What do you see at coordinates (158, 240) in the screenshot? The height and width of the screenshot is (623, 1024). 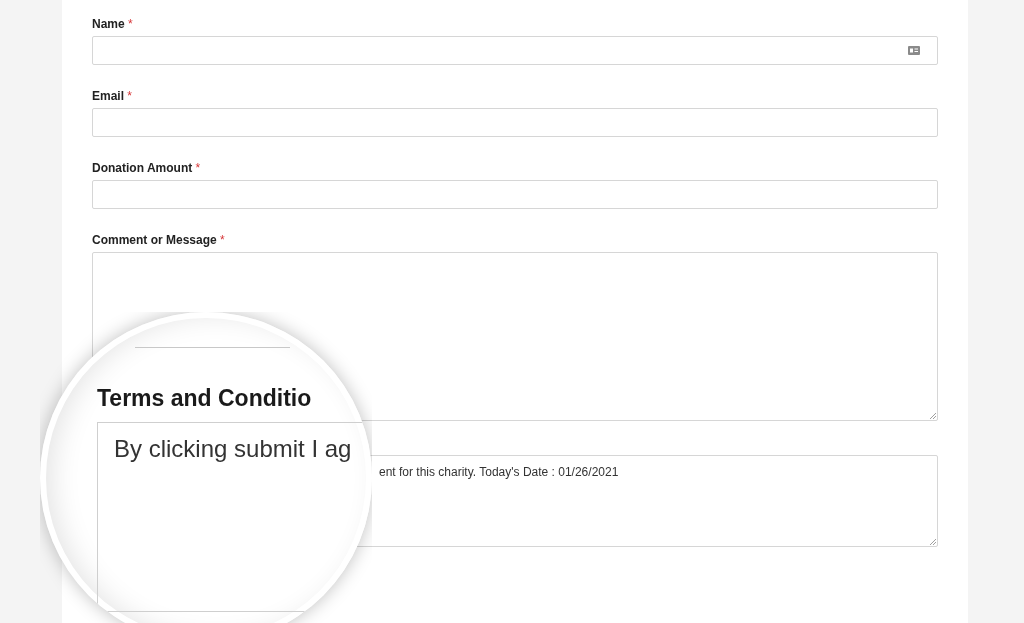 I see `field-label: Comment or Message *` at bounding box center [158, 240].